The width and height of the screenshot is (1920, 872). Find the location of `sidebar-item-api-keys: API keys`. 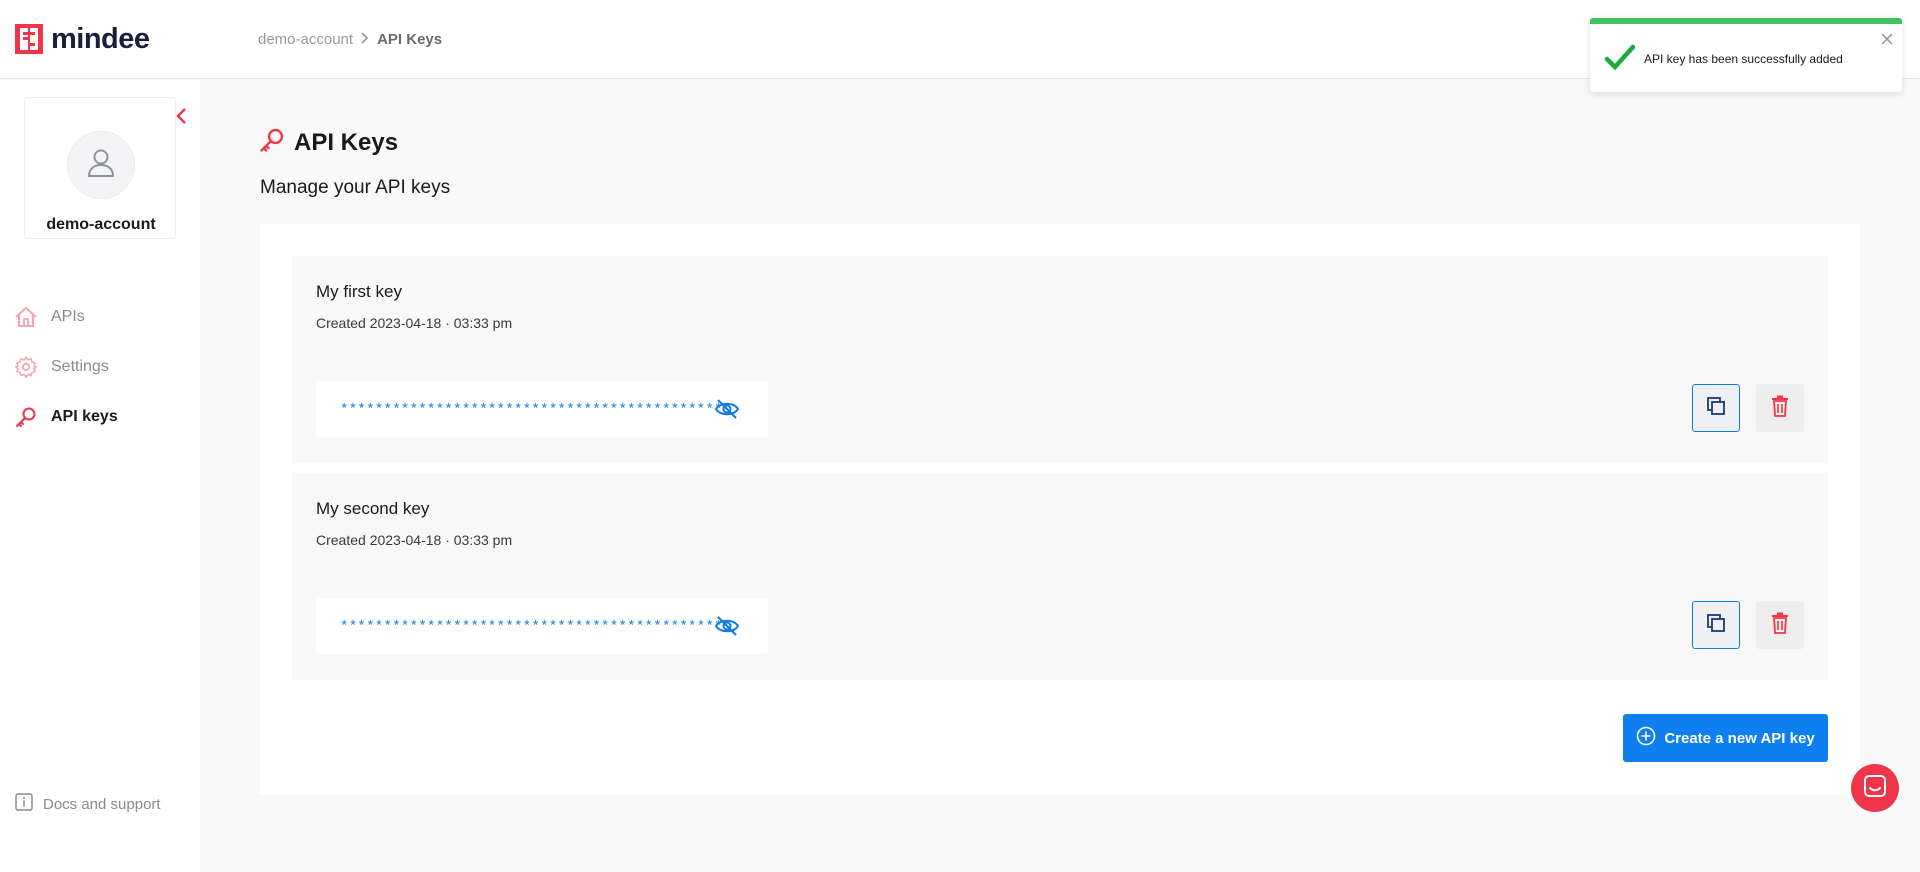

sidebar-item-api-keys: API keys is located at coordinates (104, 417).